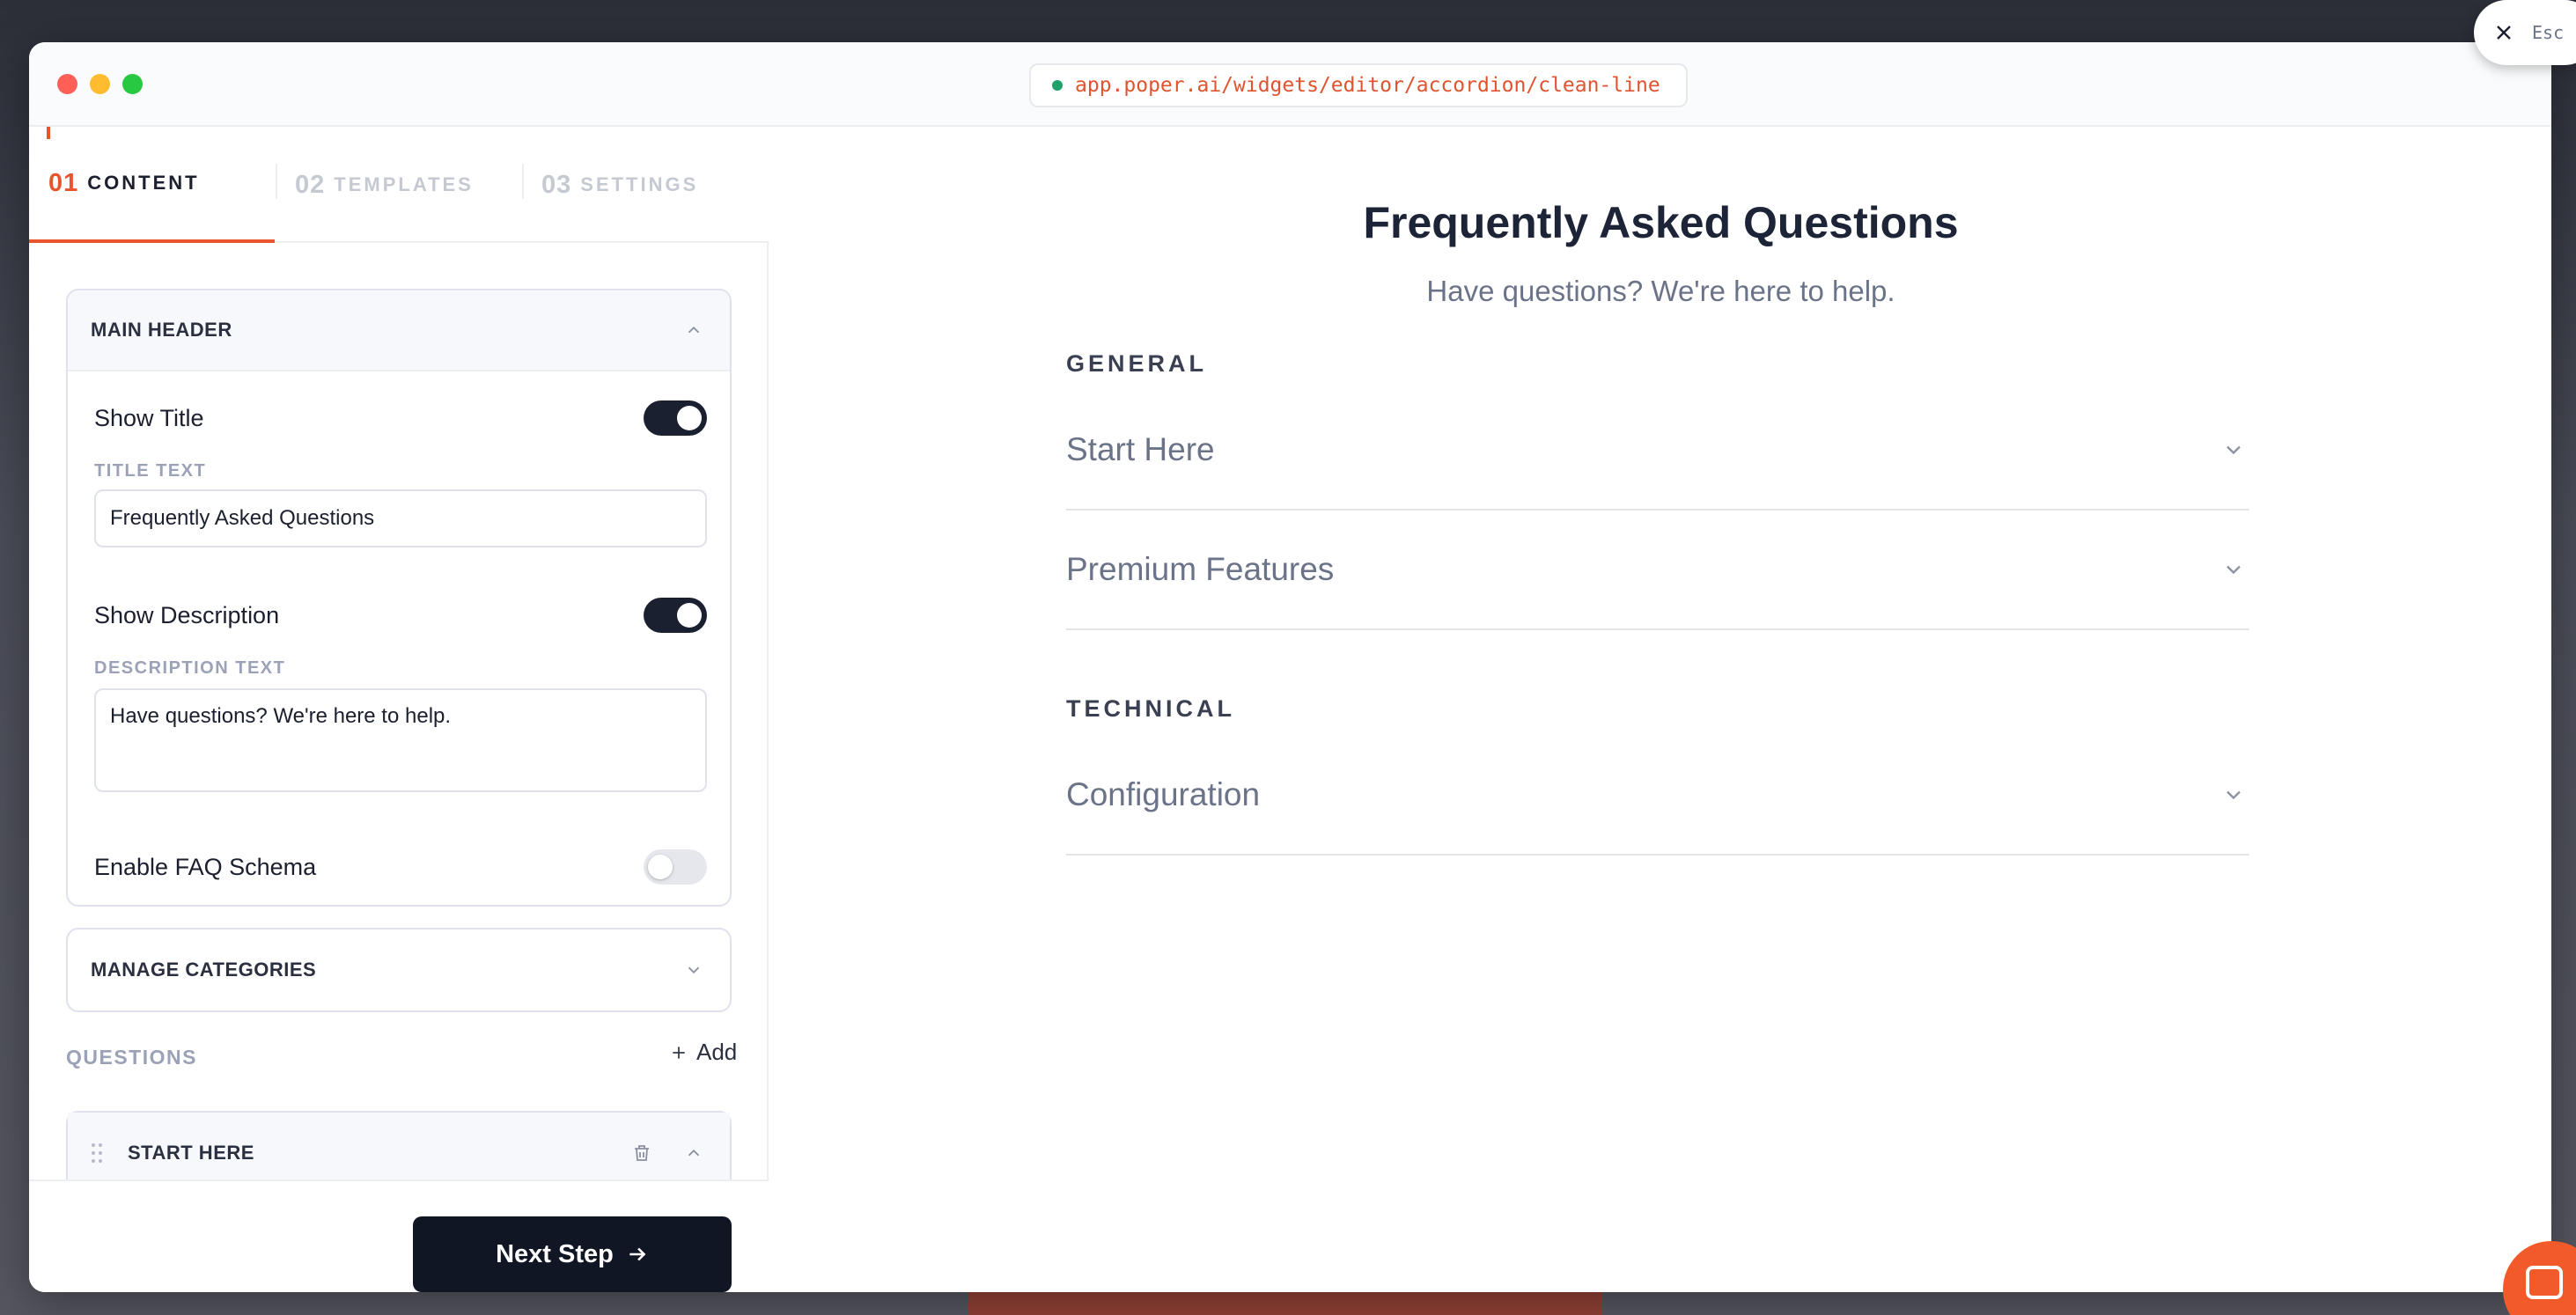 The width and height of the screenshot is (2576, 1315). I want to click on tab-settings: 03 SETTINGS, so click(645, 185).